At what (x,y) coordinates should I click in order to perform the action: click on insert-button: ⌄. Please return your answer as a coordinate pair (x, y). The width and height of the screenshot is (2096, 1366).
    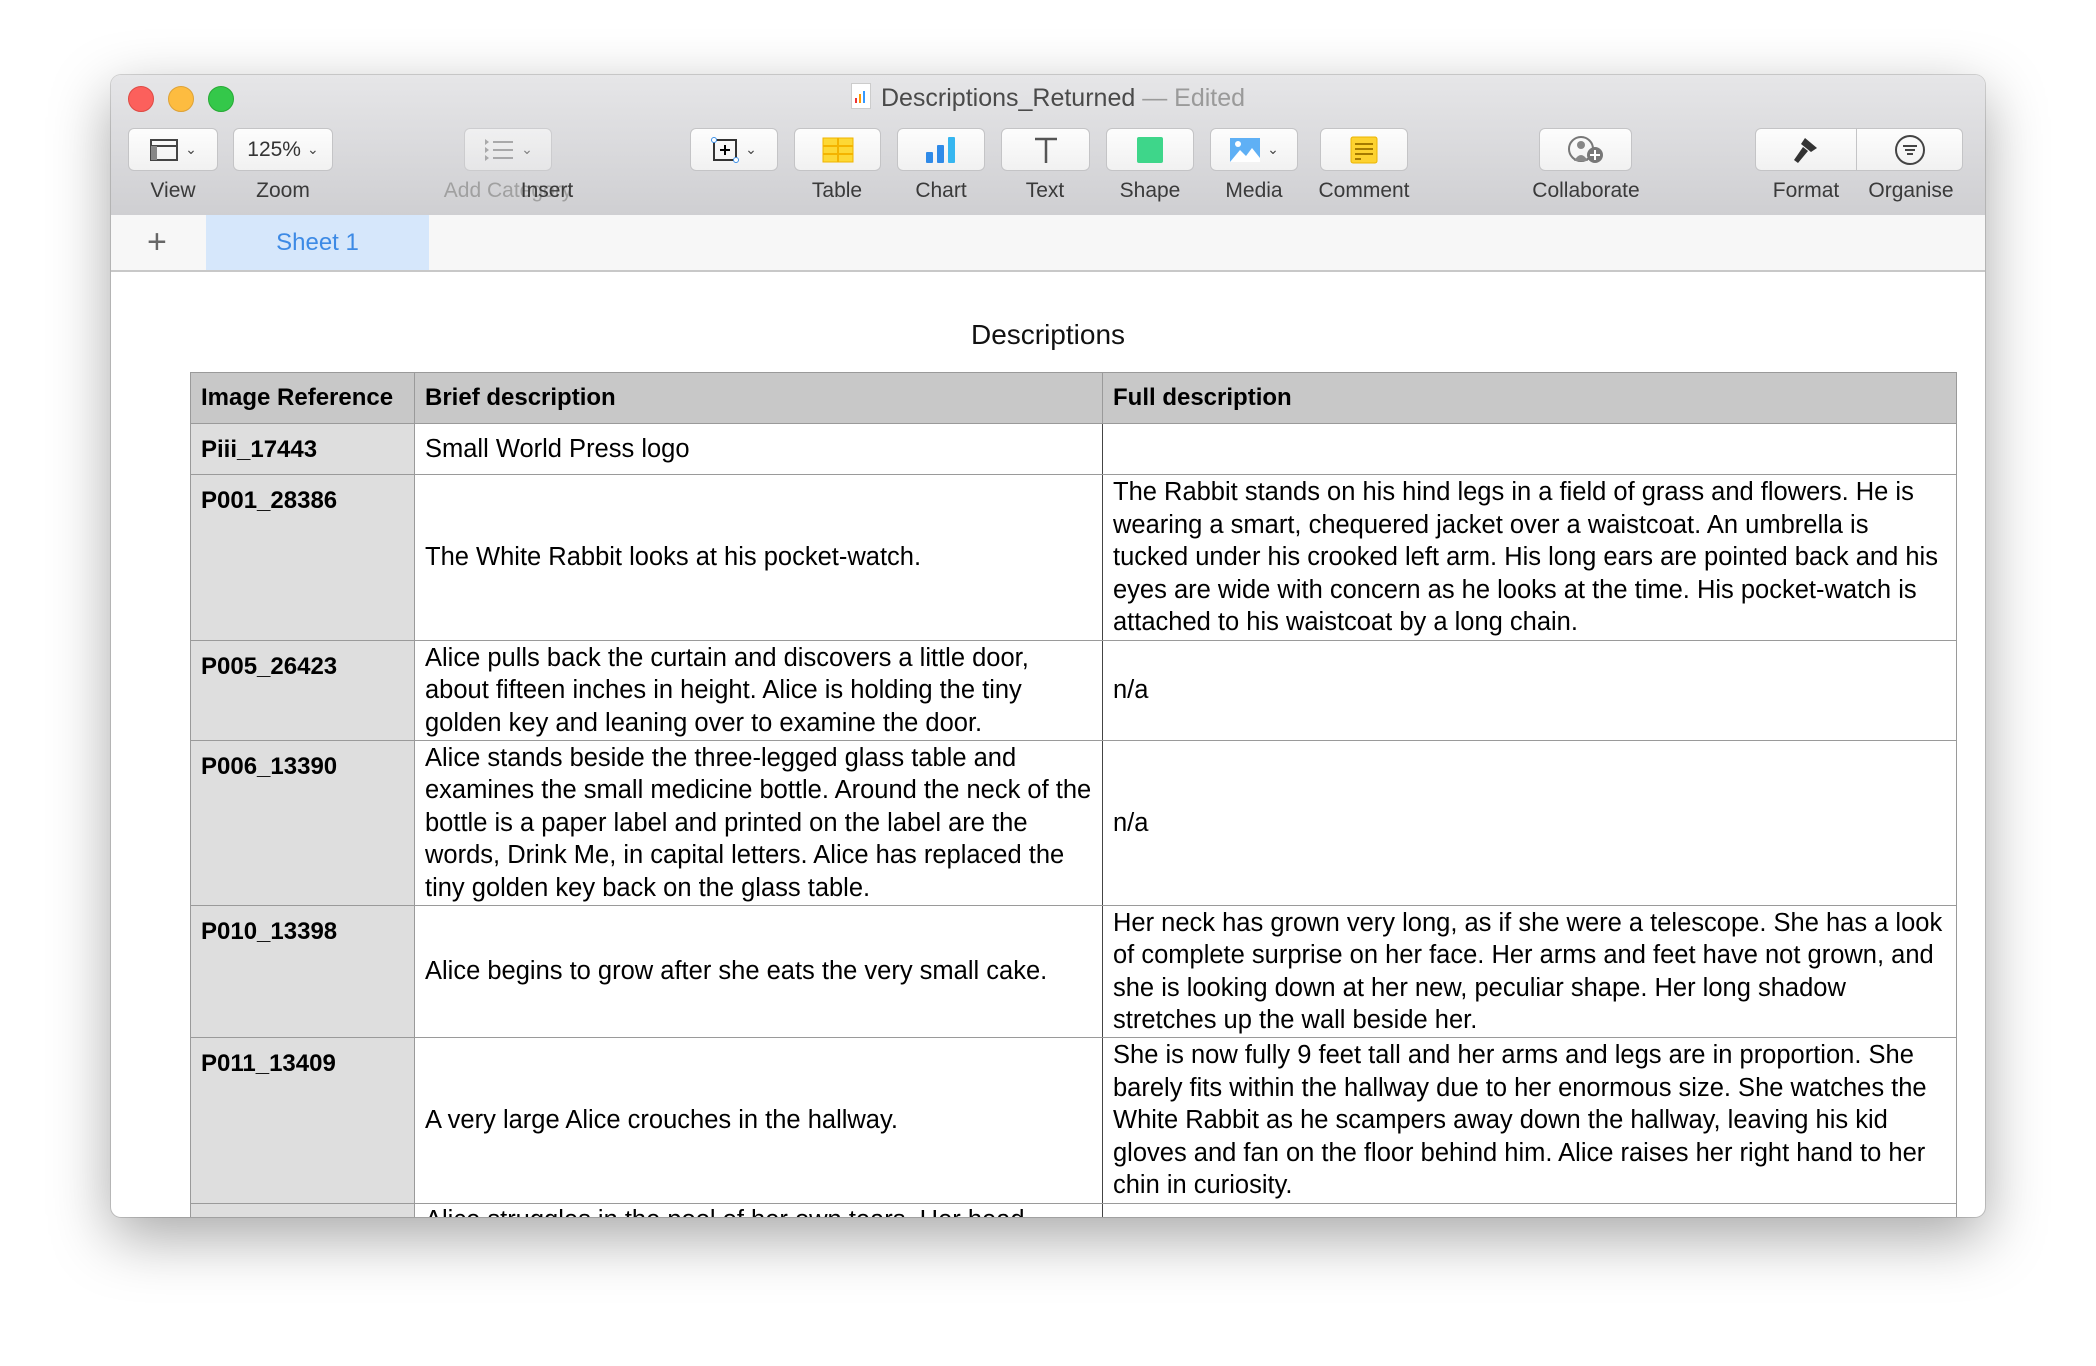
    Looking at the image, I should click on (734, 149).